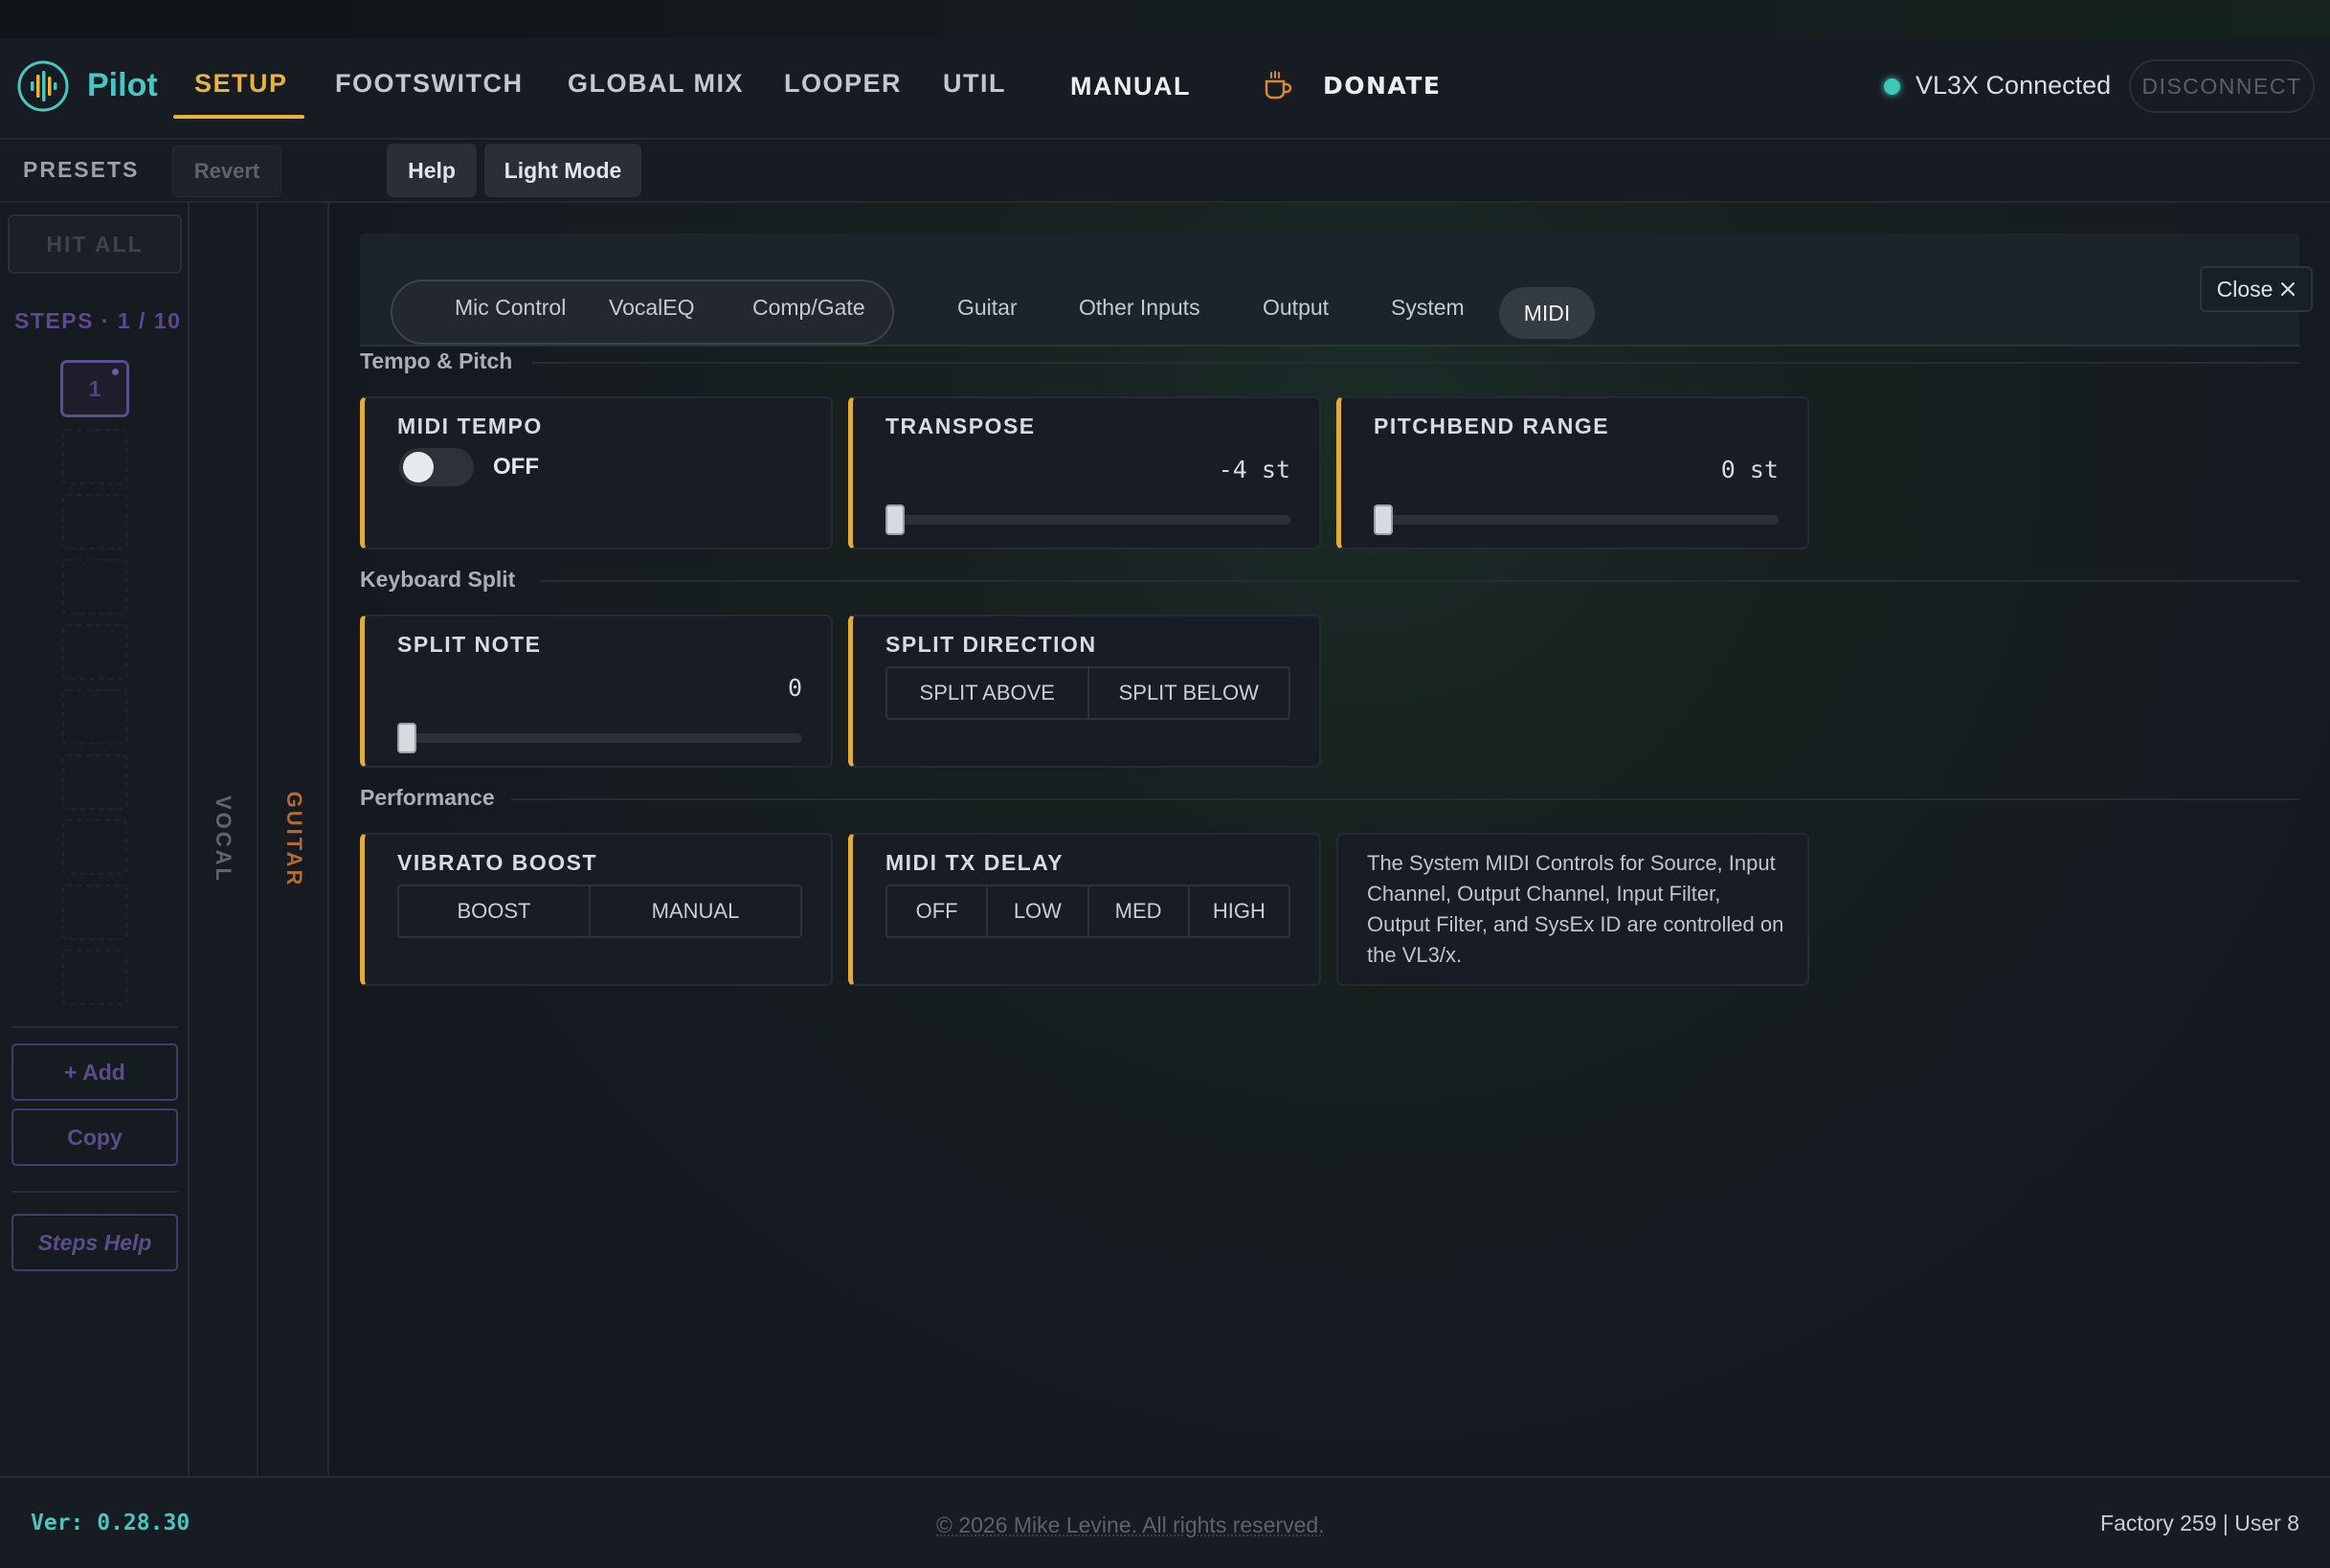  I want to click on manual-button: MANUAL, so click(695, 911).